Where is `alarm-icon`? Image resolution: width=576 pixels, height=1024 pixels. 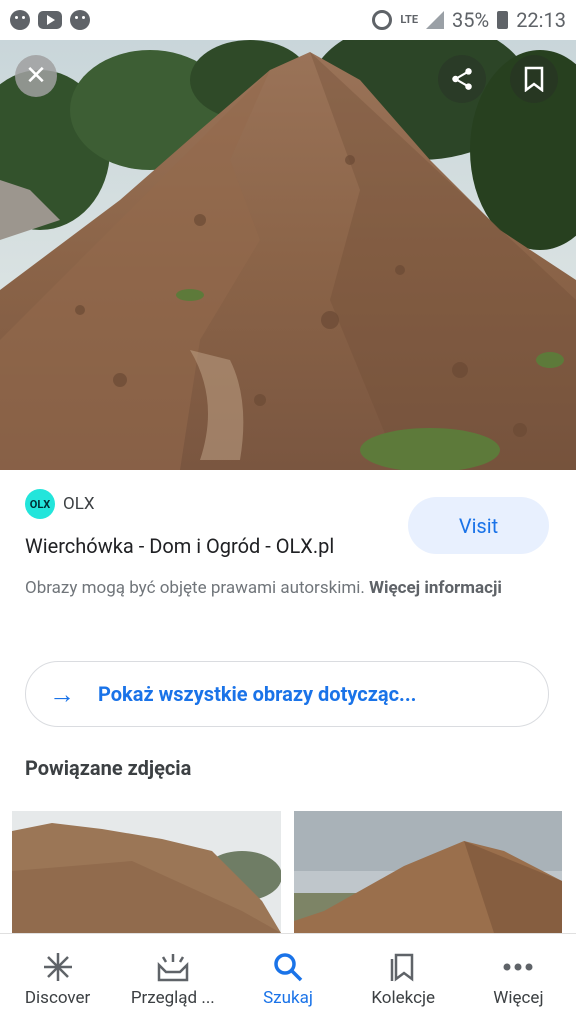 alarm-icon is located at coordinates (382, 20).